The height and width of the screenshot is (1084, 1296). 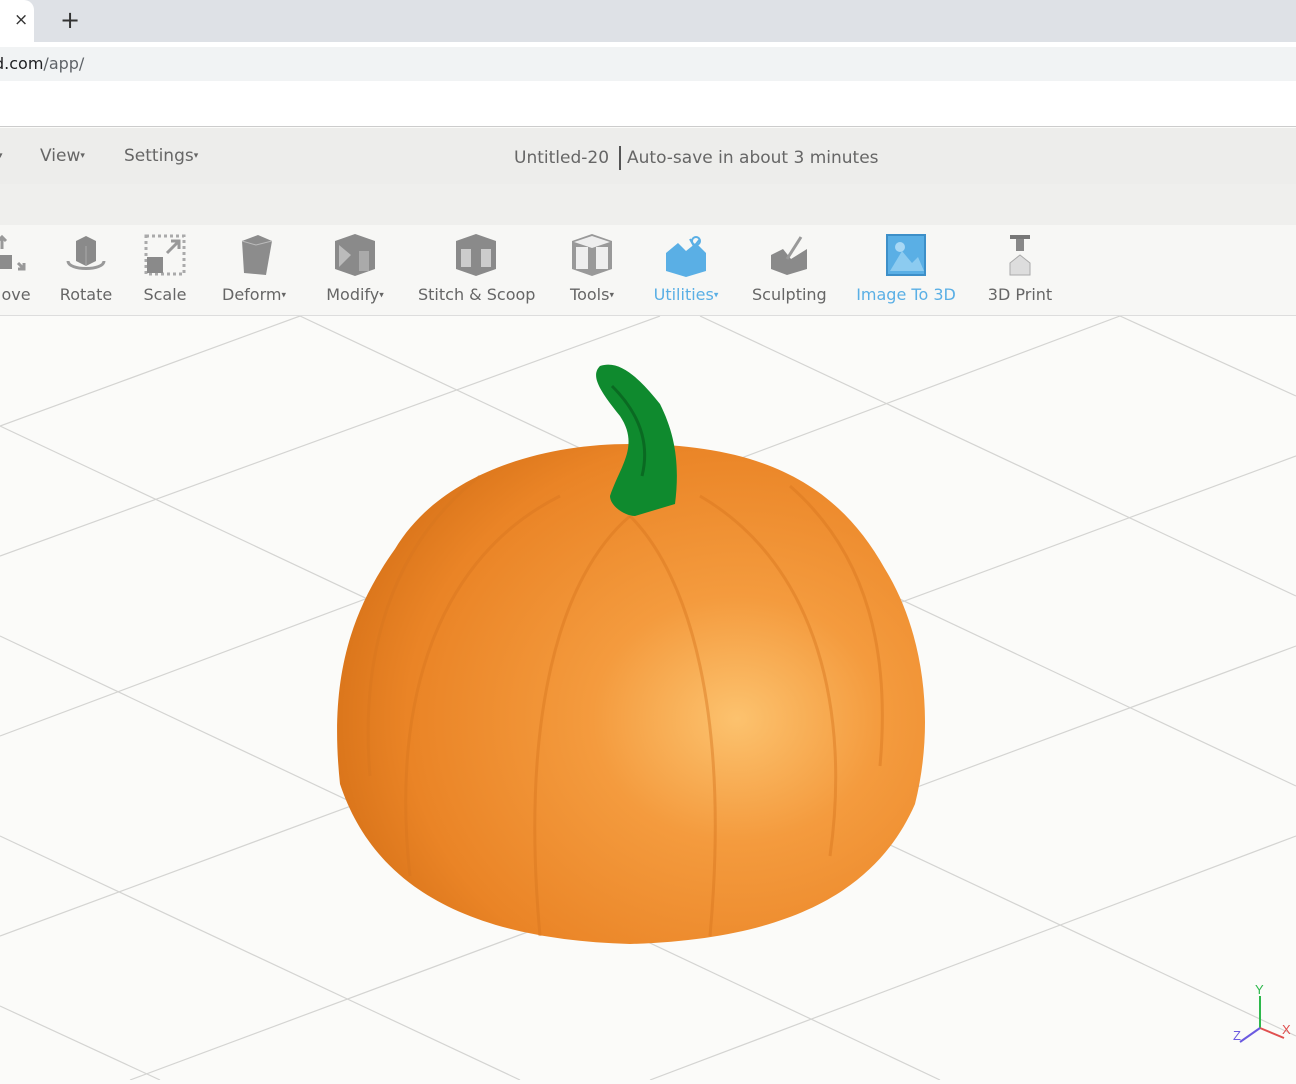 What do you see at coordinates (13, 252) in the screenshot?
I see `move-icon` at bounding box center [13, 252].